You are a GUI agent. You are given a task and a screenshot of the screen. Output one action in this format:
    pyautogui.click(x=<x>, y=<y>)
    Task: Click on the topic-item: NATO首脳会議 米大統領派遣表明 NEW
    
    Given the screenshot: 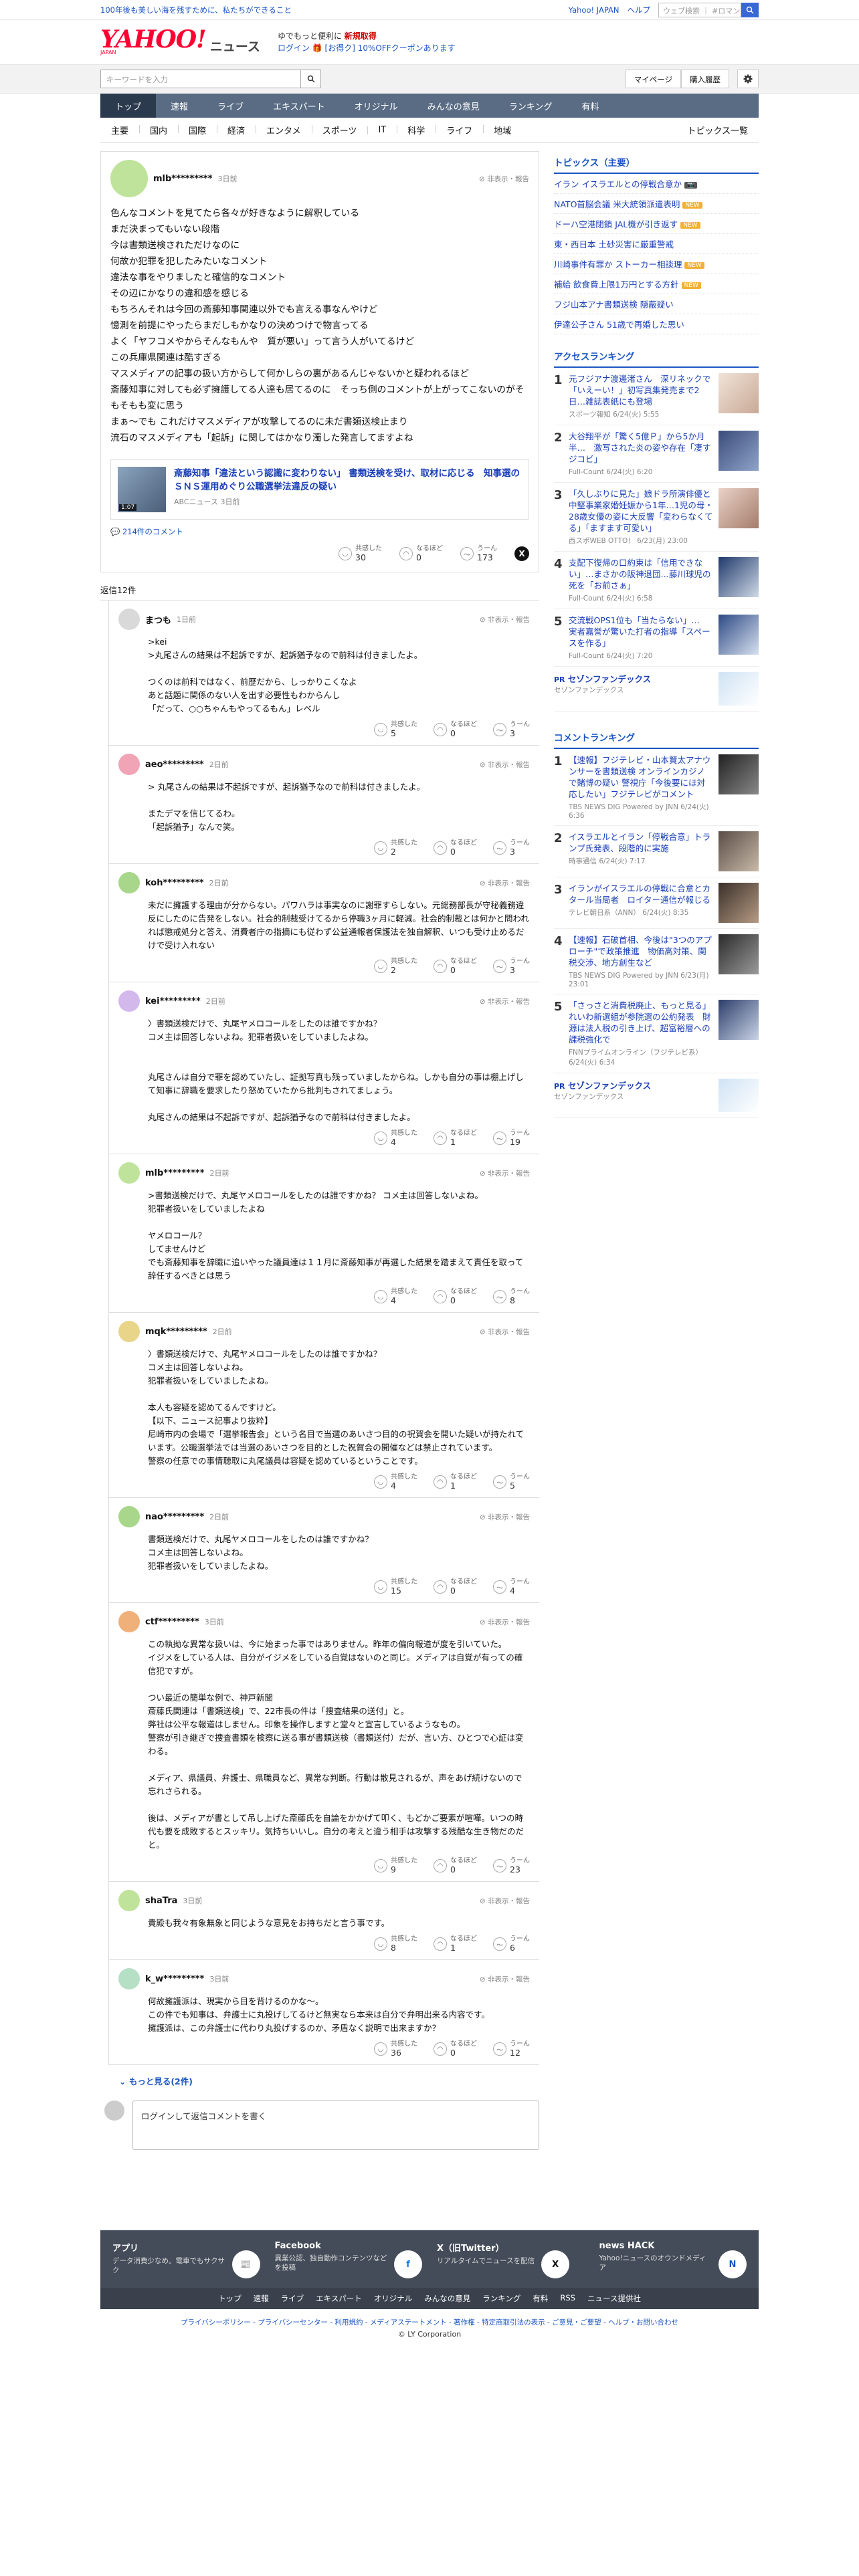 What is the action you would take?
    pyautogui.click(x=656, y=204)
    